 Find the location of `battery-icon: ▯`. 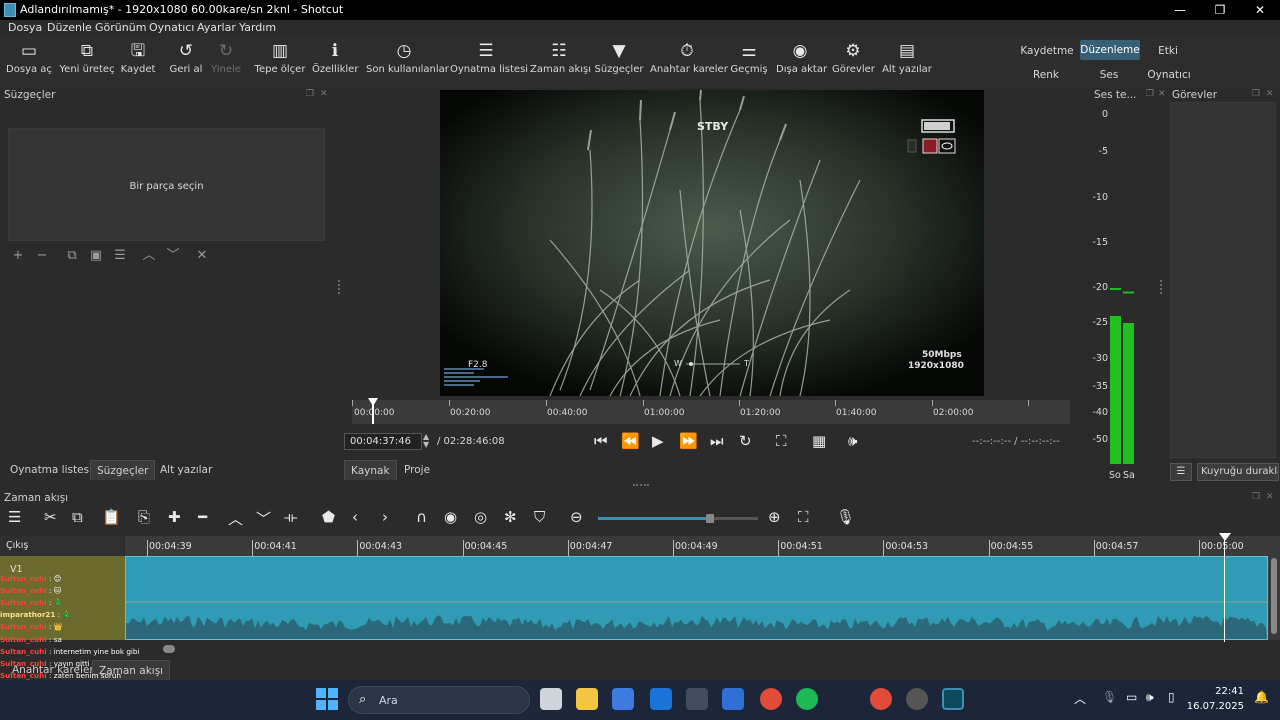

battery-icon: ▯ is located at coordinates (1171, 697).